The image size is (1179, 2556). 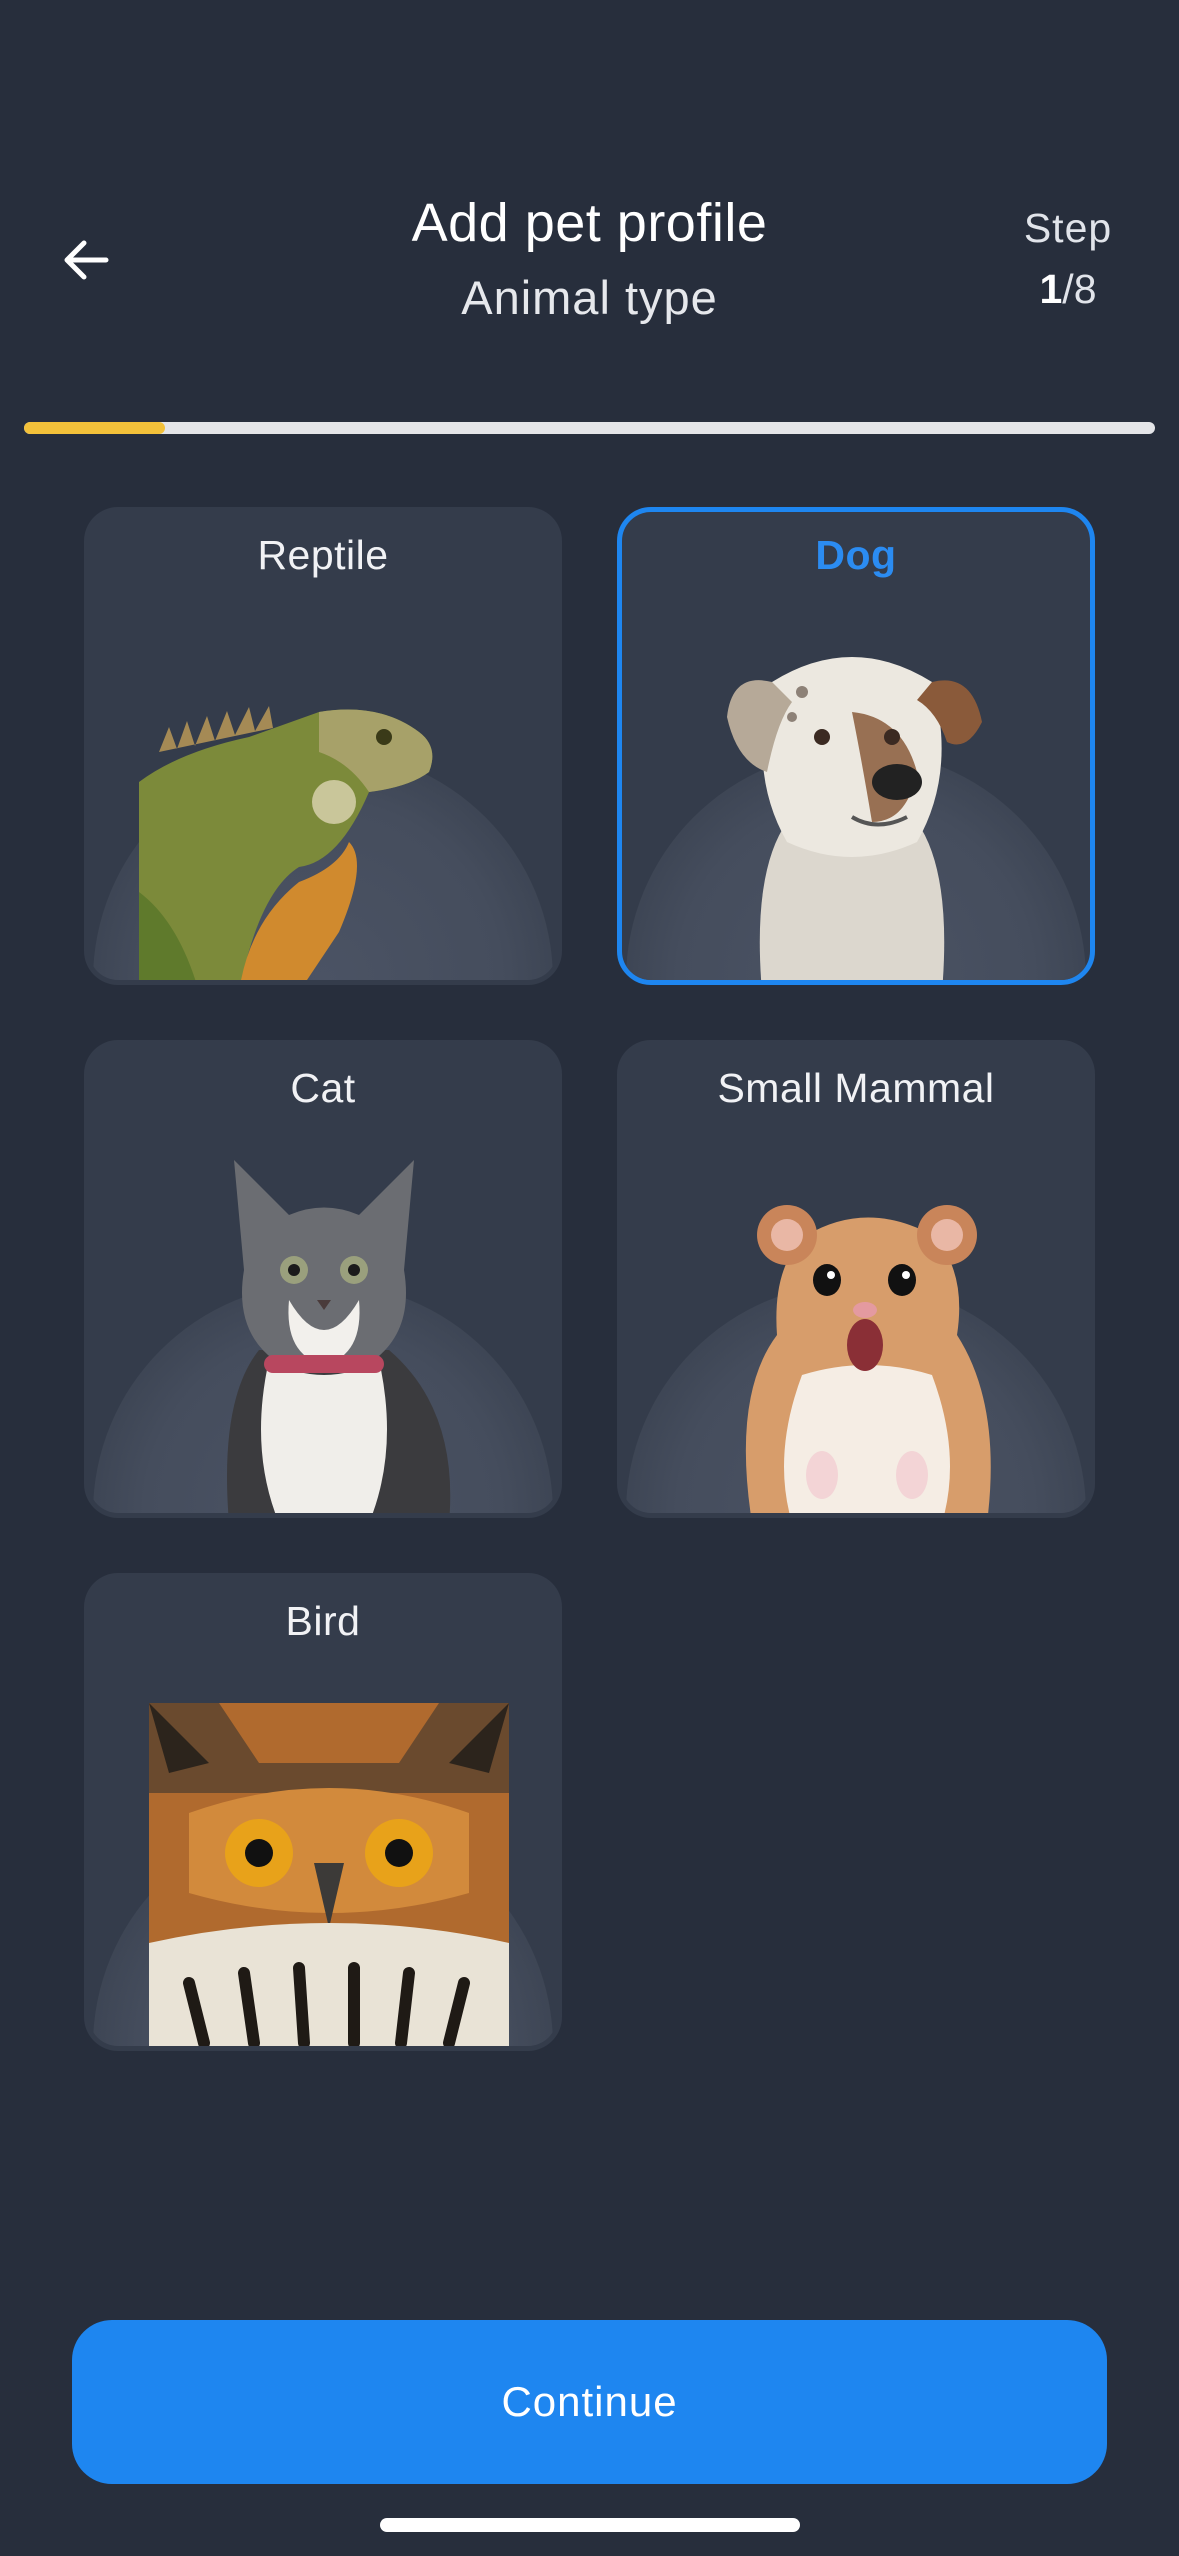 I want to click on animal-card-dog: Dog, so click(x=856, y=746).